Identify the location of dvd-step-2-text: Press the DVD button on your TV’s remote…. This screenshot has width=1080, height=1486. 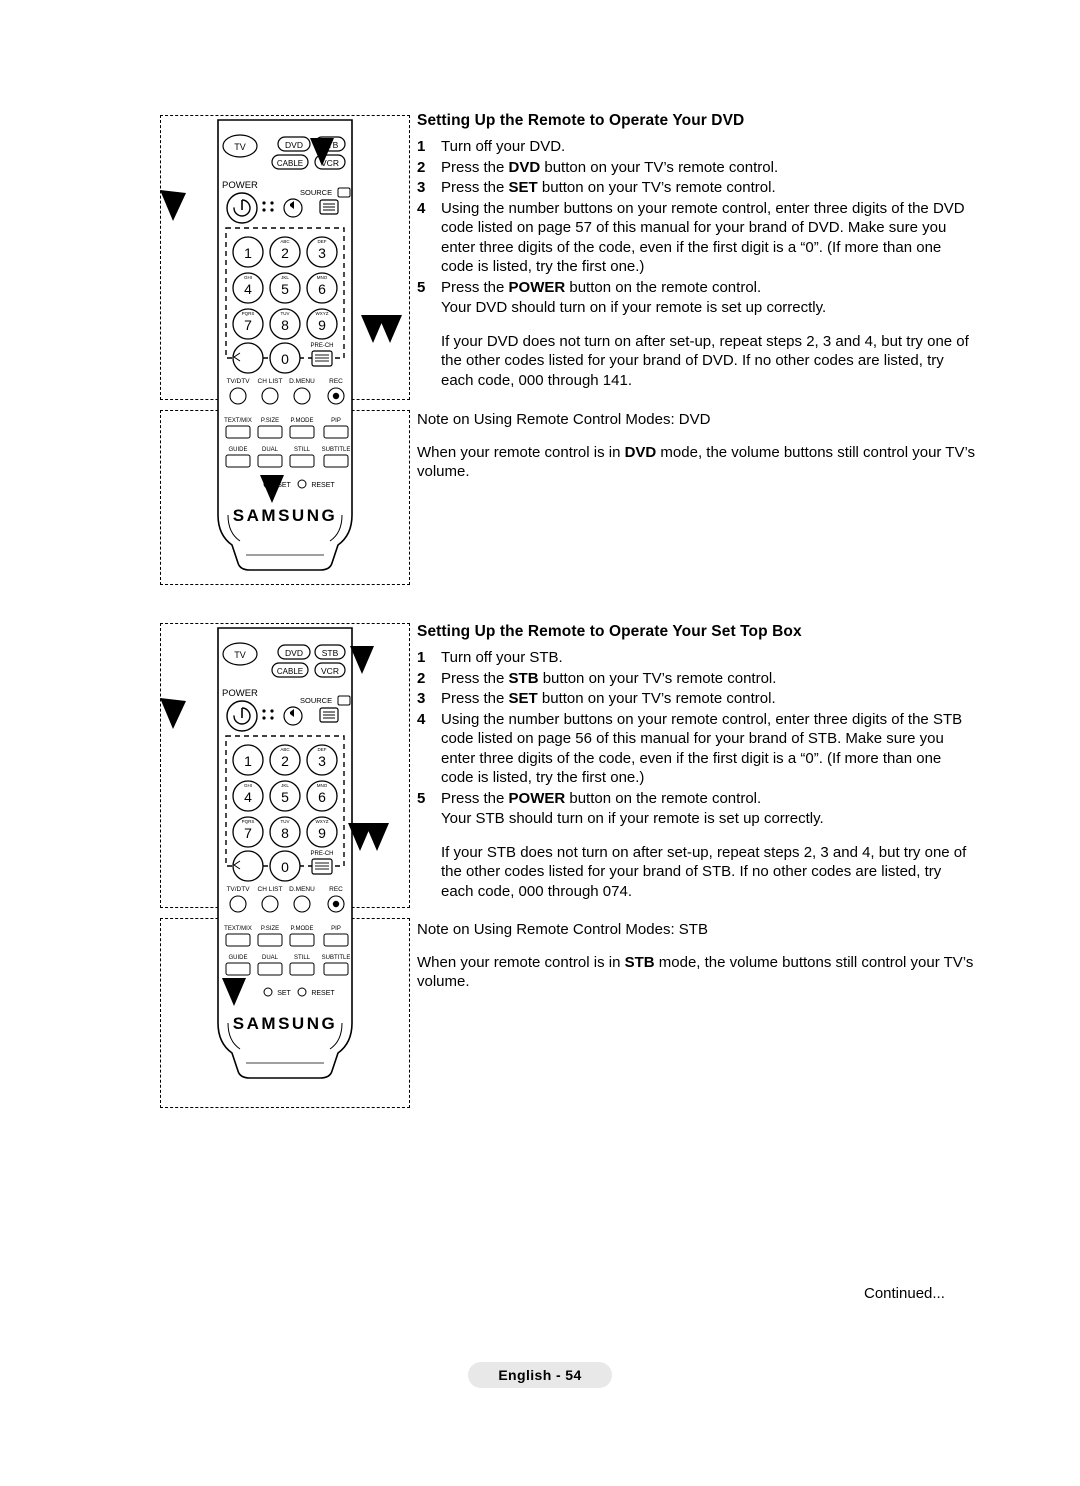
(709, 168).